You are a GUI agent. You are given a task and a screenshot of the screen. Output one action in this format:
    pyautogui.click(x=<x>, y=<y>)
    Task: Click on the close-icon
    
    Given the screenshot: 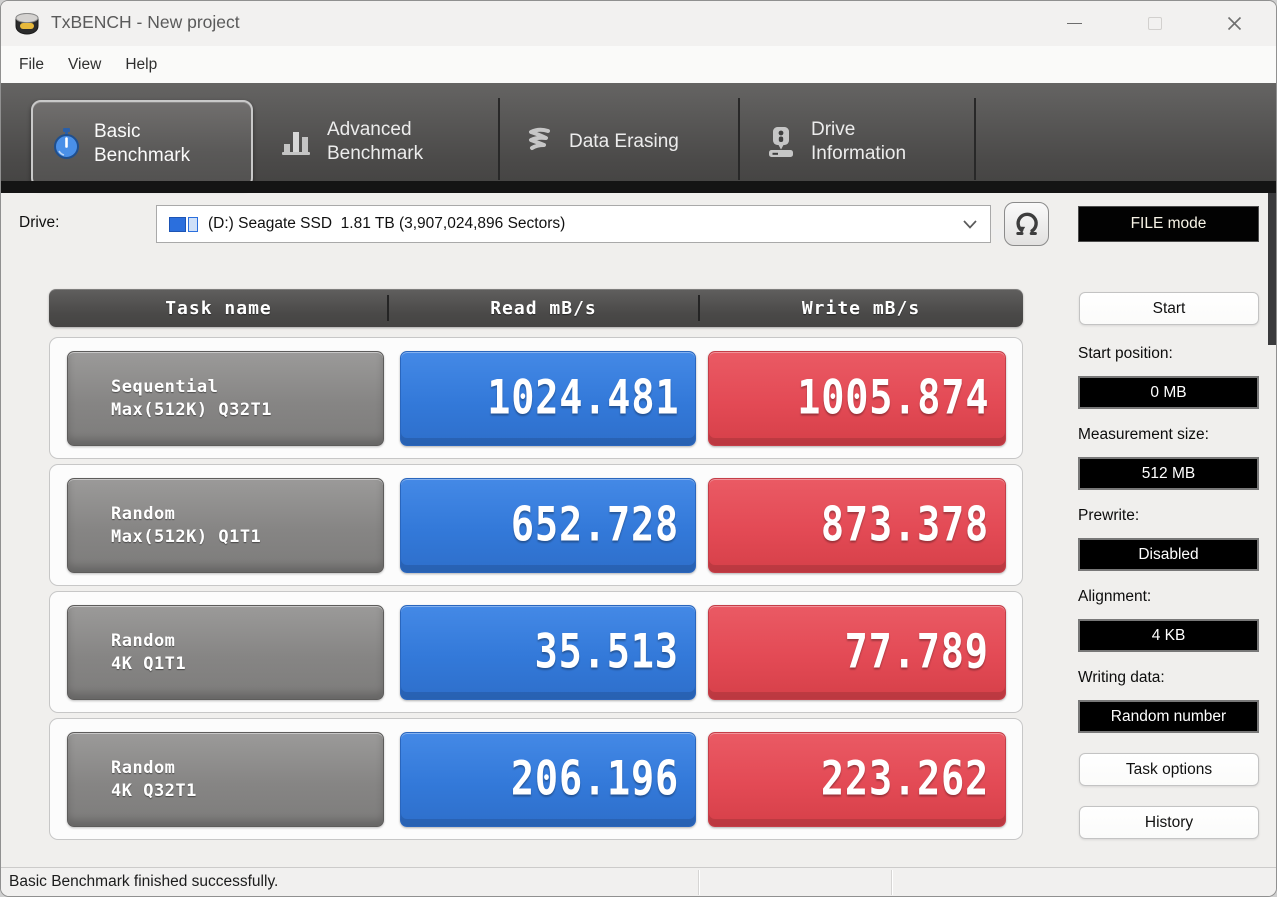 What is the action you would take?
    pyautogui.click(x=1234, y=23)
    